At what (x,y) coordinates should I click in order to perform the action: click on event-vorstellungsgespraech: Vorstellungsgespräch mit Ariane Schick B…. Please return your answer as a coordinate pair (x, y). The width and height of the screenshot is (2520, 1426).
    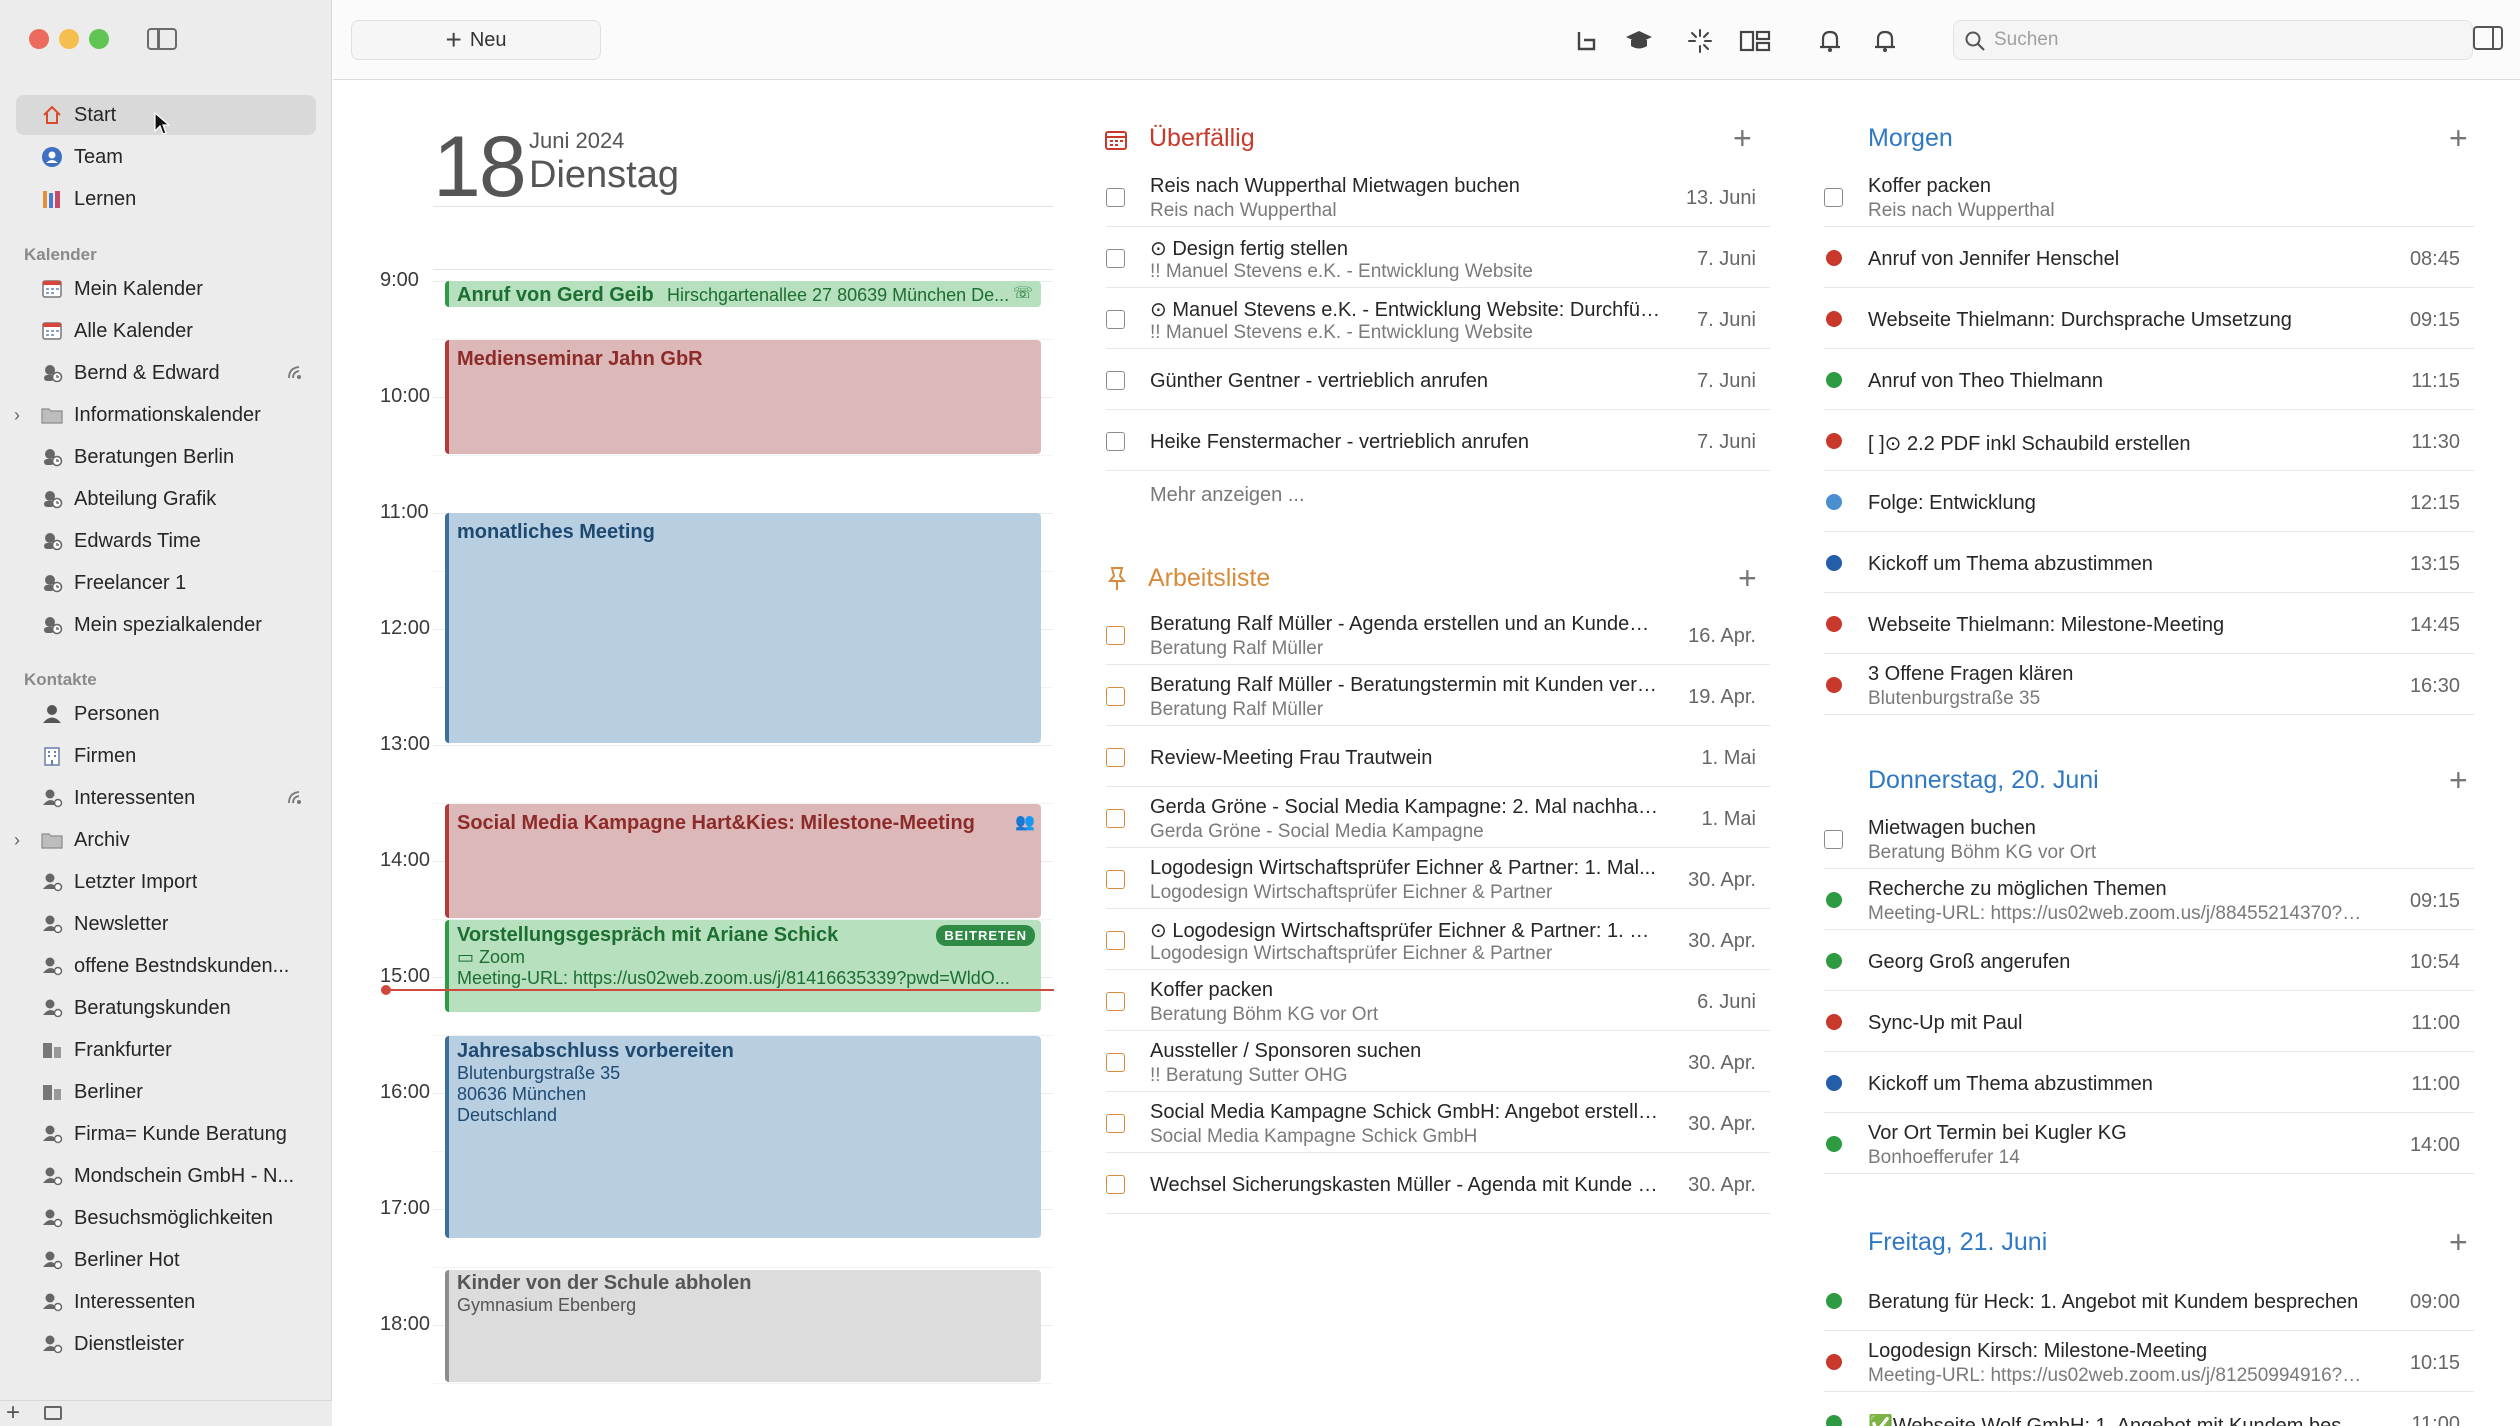
    Looking at the image, I should click on (743, 966).